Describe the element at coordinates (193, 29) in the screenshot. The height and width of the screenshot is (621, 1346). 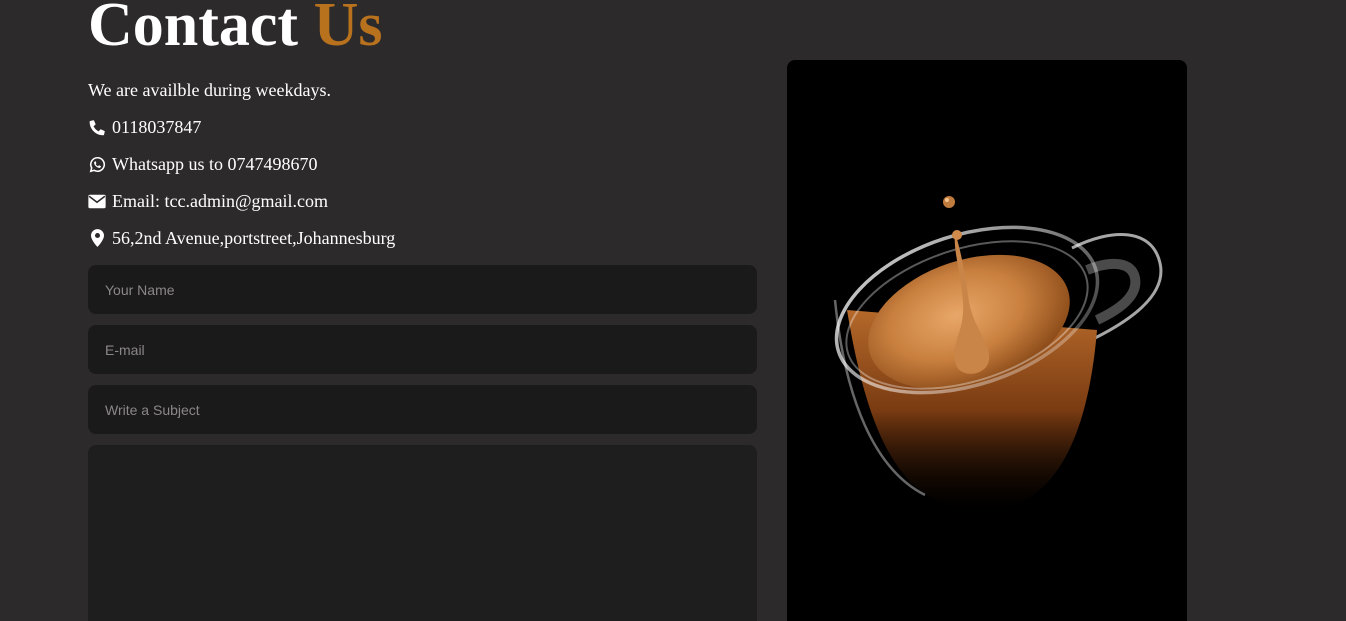
I see `title-main: Contact` at that location.